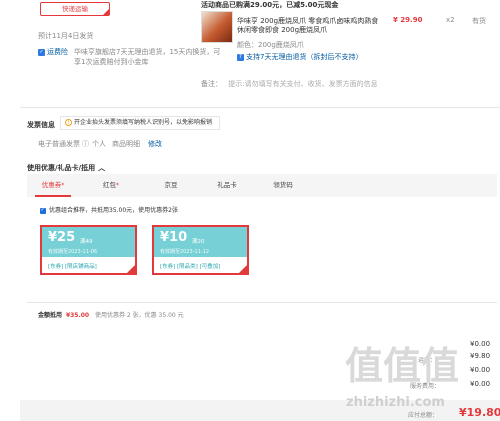 This screenshot has height=421, width=500. Describe the element at coordinates (227, 185) in the screenshot. I see `tab-gift-card: 礼品卡` at that location.